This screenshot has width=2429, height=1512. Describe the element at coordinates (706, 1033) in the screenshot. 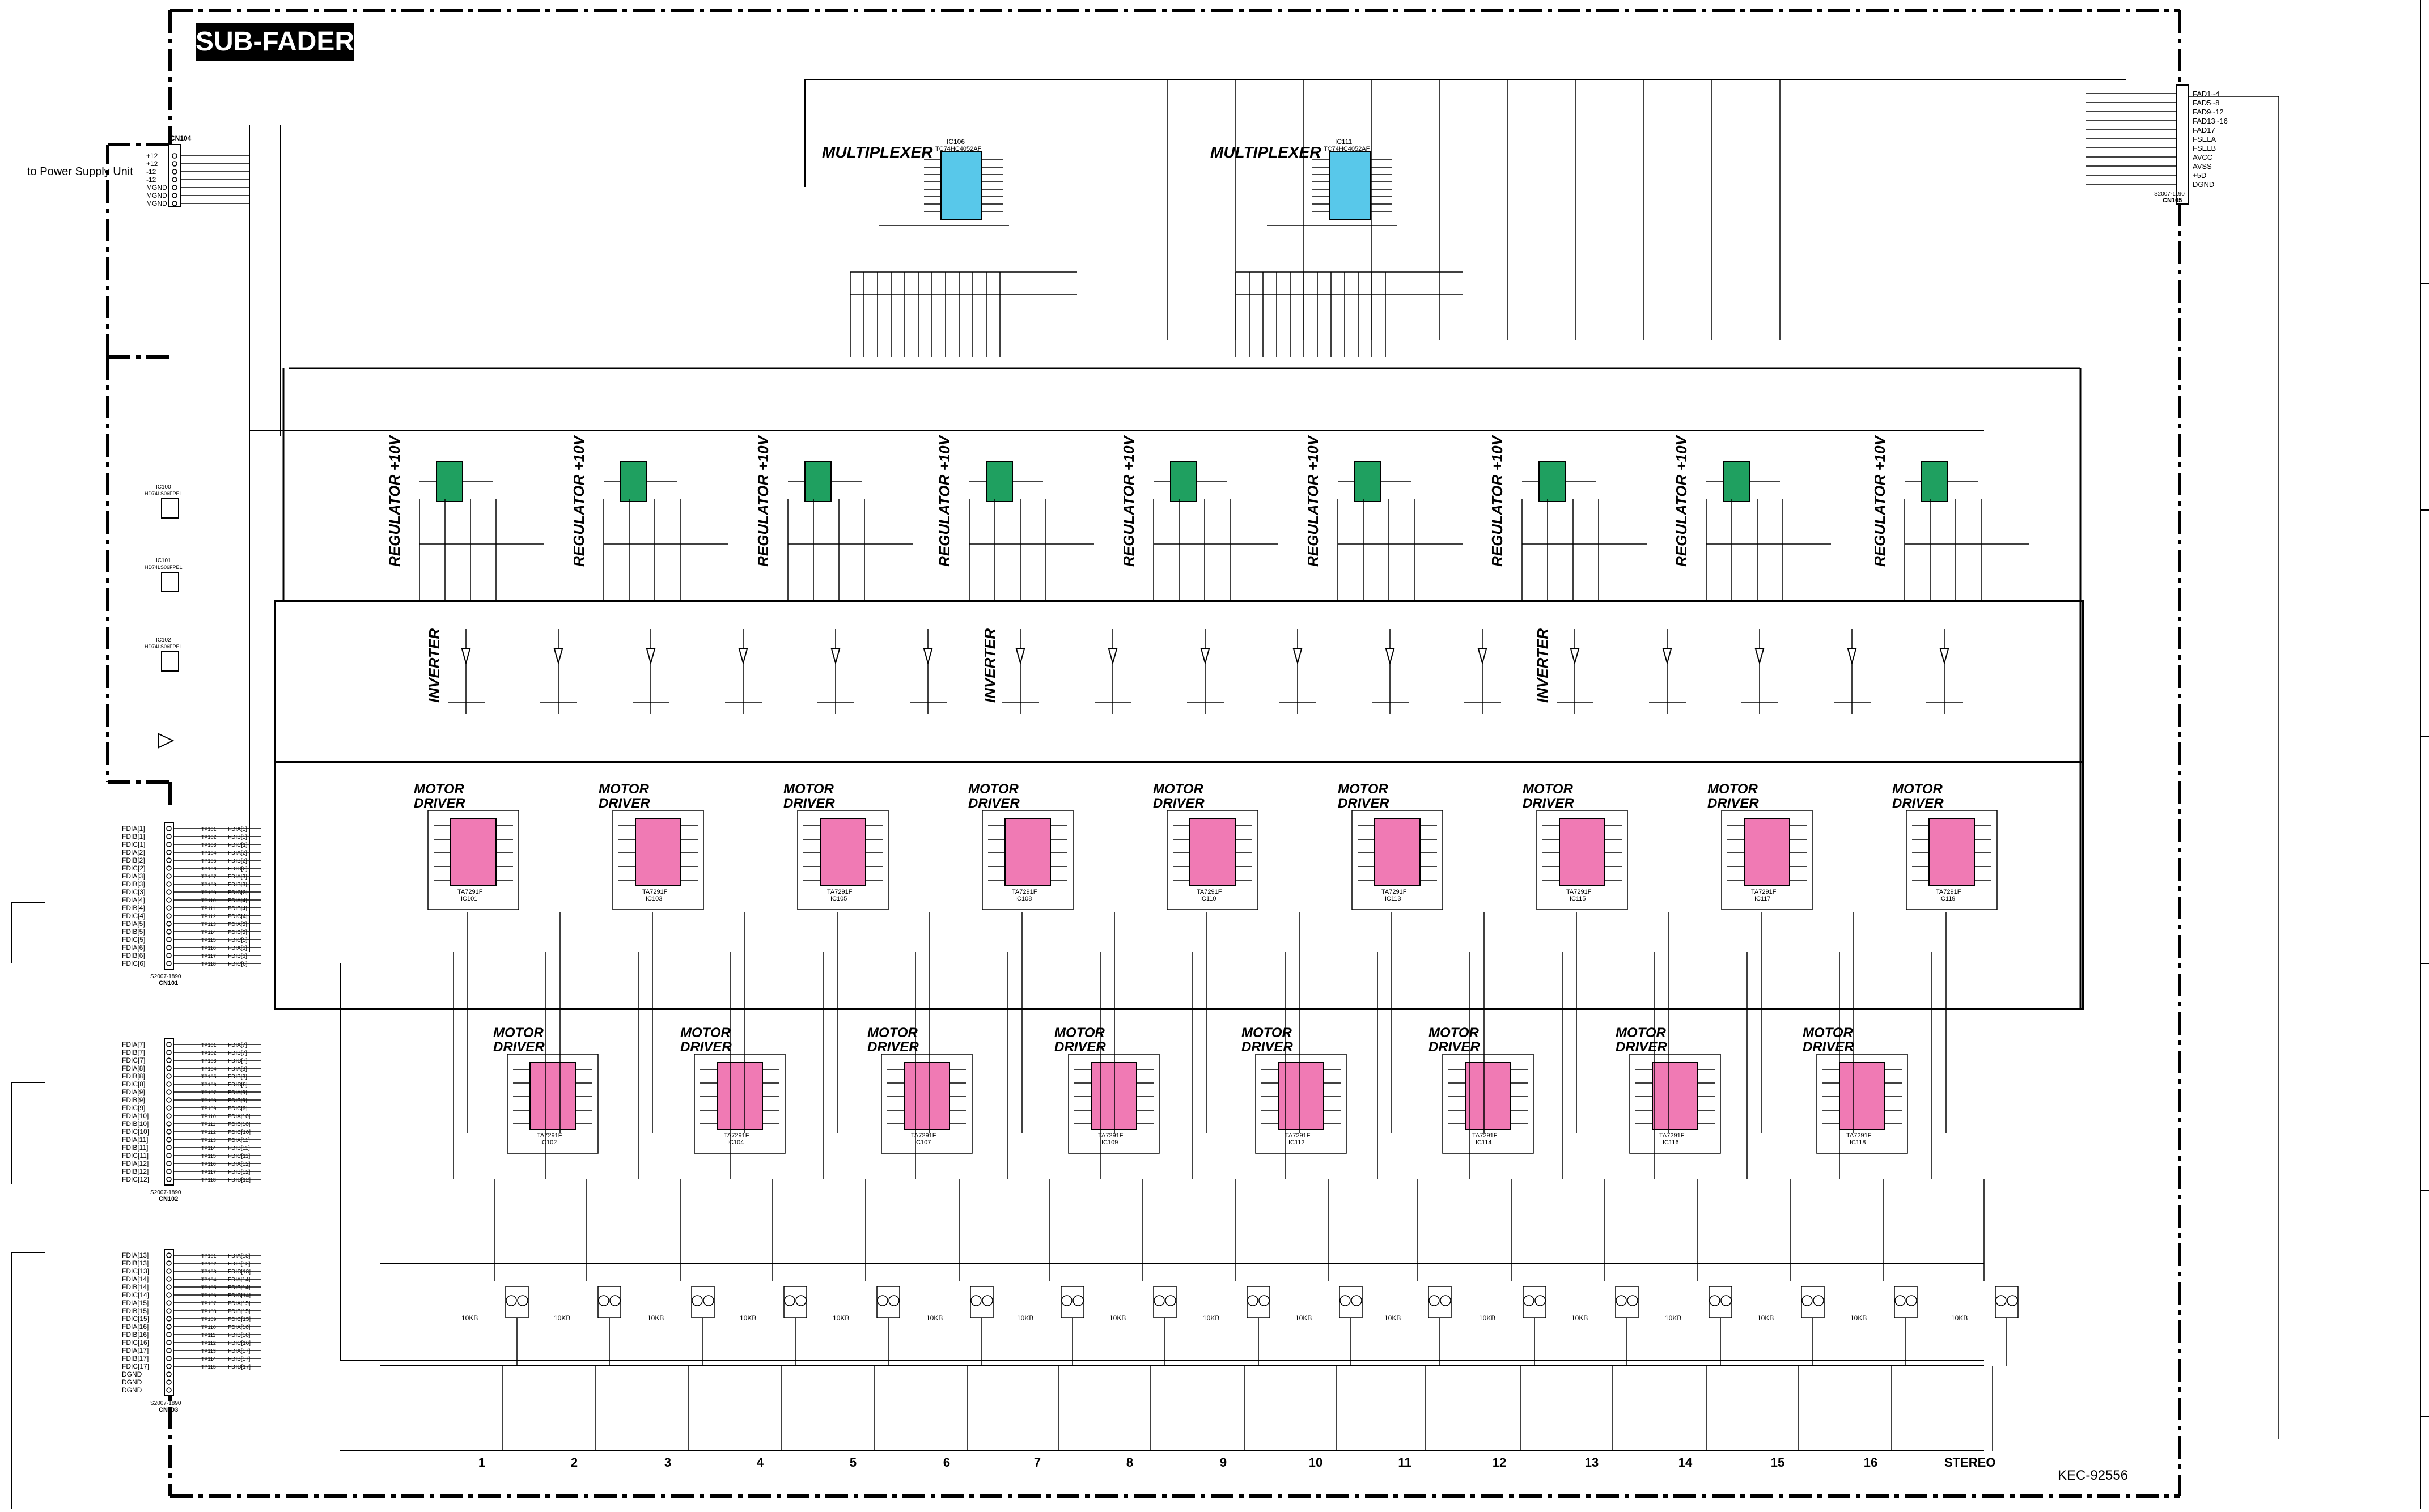

I see `motor-driver-label: MOTOR` at that location.